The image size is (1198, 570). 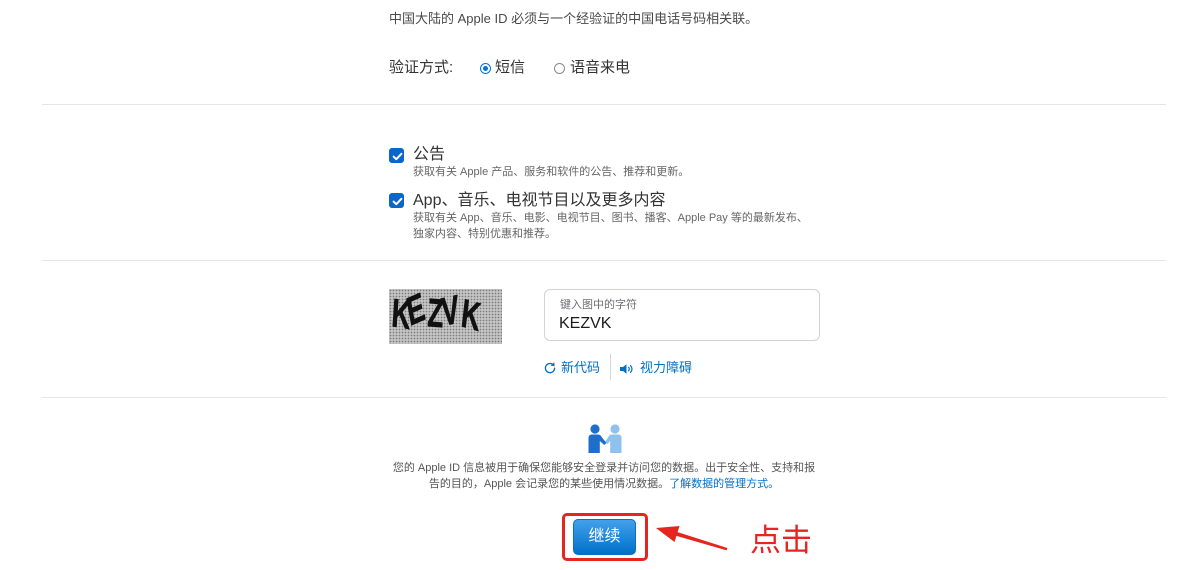 What do you see at coordinates (484, 234) in the screenshot?
I see `apps-music-tv-description-line-2: 独家内容、特别优惠和推荐。` at bounding box center [484, 234].